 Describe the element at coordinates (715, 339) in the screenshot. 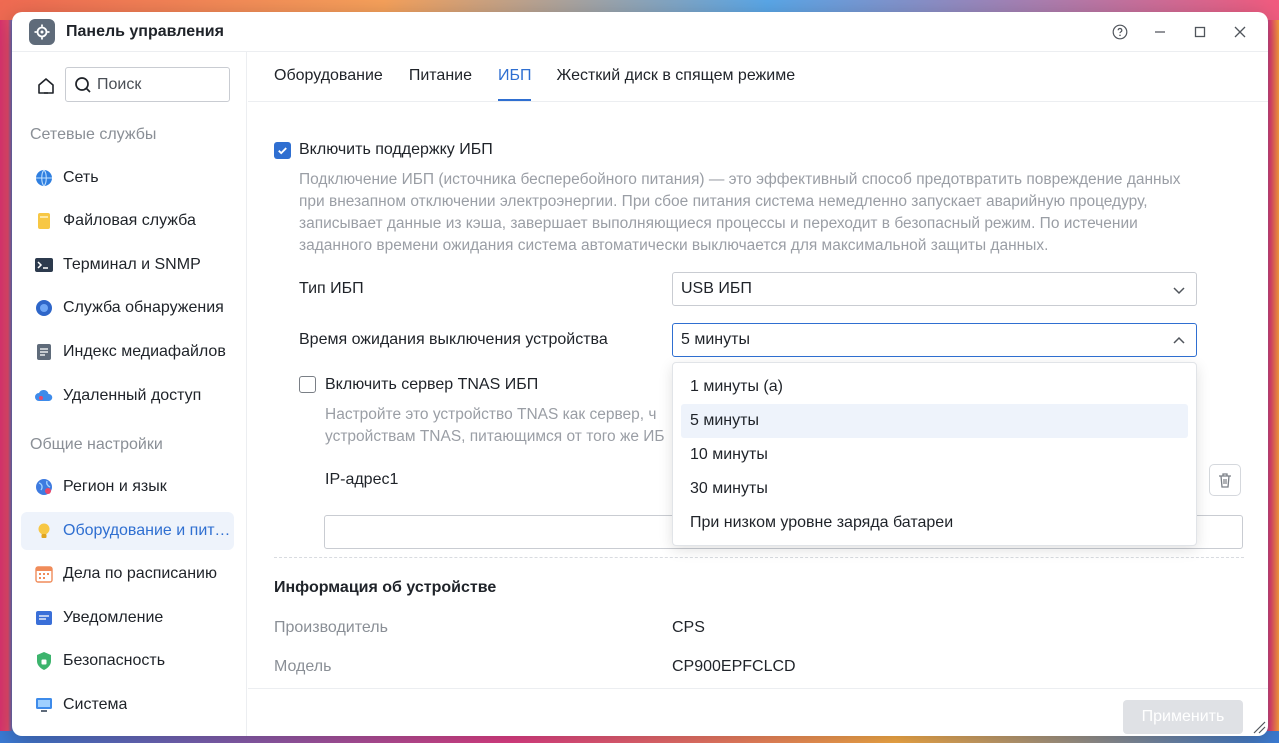

I see `timeout-value: 5 минуты` at that location.